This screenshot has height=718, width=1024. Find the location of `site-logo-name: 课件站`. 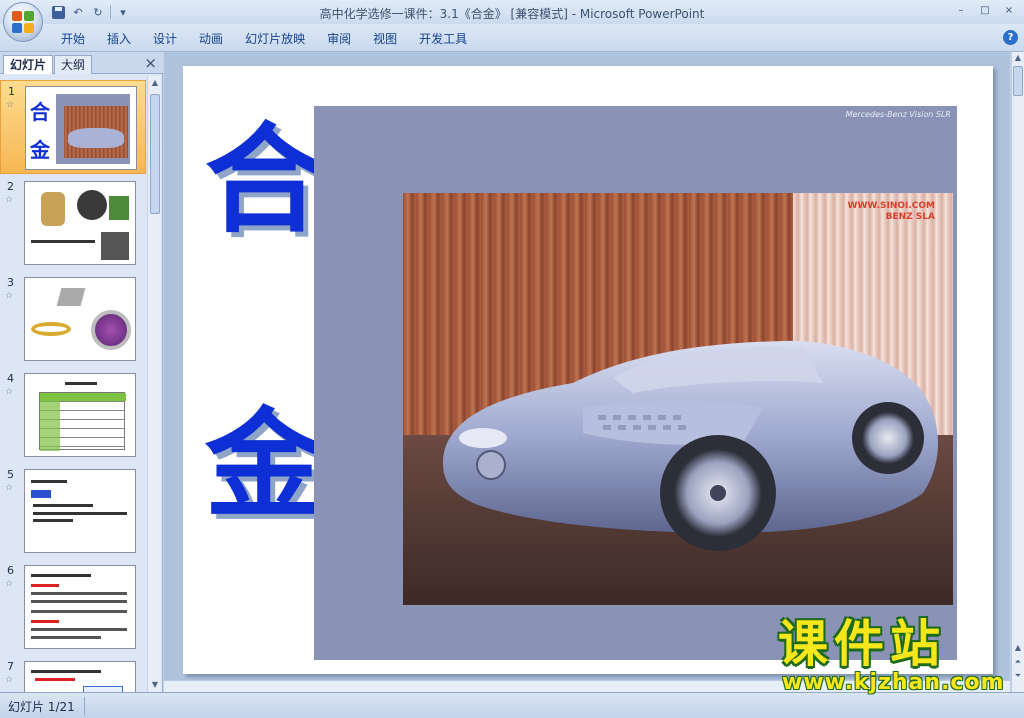

site-logo-name: 课件站 is located at coordinates (862, 644).